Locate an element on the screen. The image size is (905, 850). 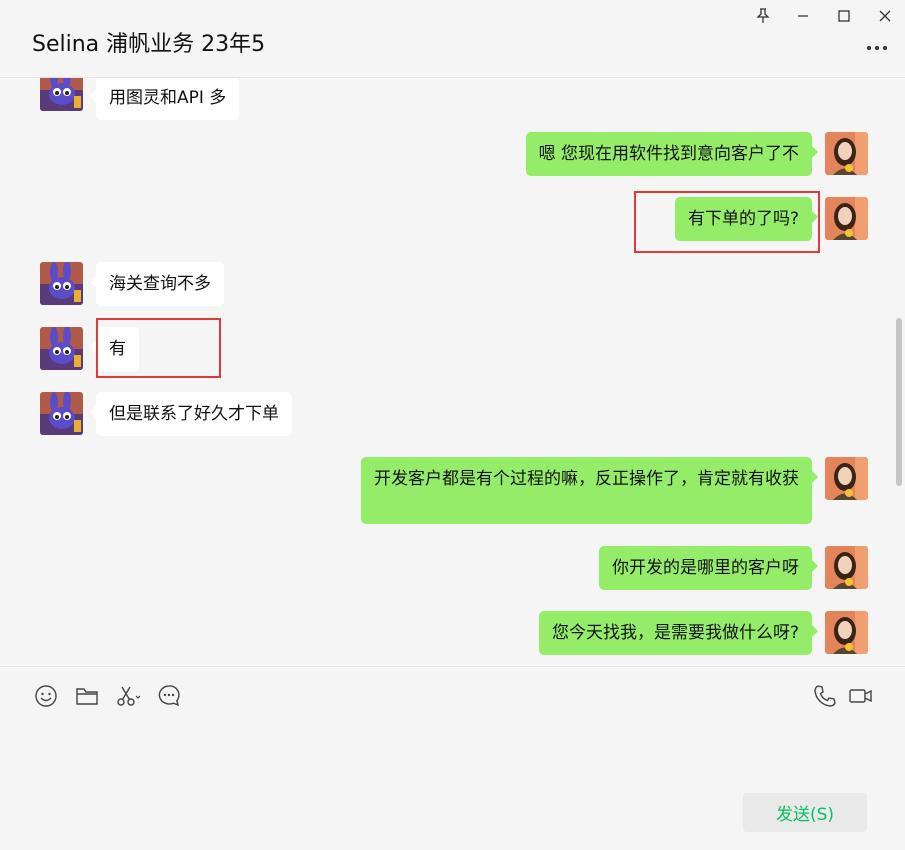
received-message: 但是联系了好久才下单 is located at coordinates (191, 414).